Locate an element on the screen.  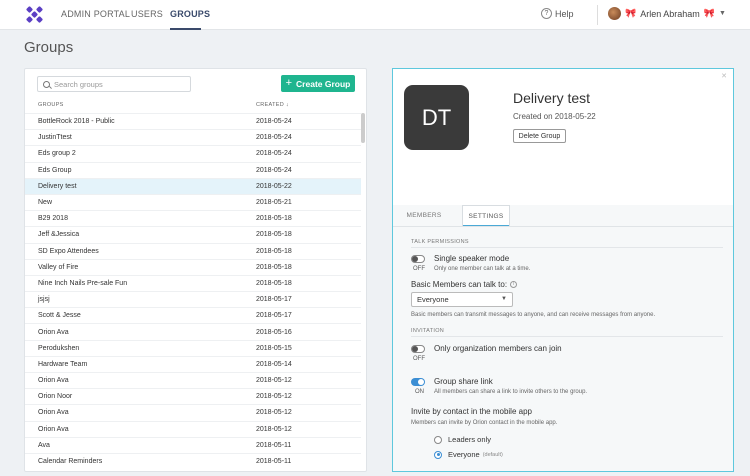
single-speaker-toggle is located at coordinates (418, 259).